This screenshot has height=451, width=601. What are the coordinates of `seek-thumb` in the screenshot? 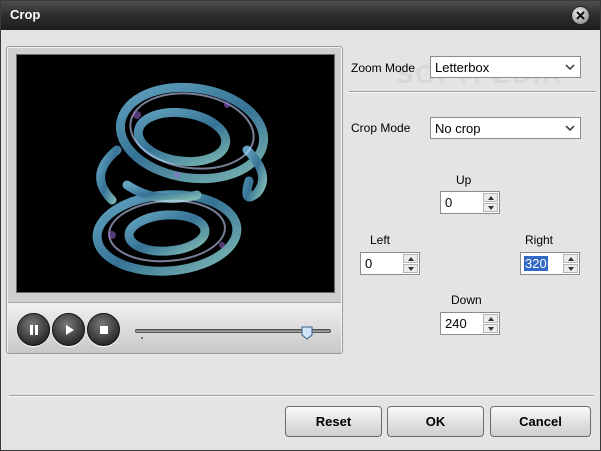 It's located at (307, 333).